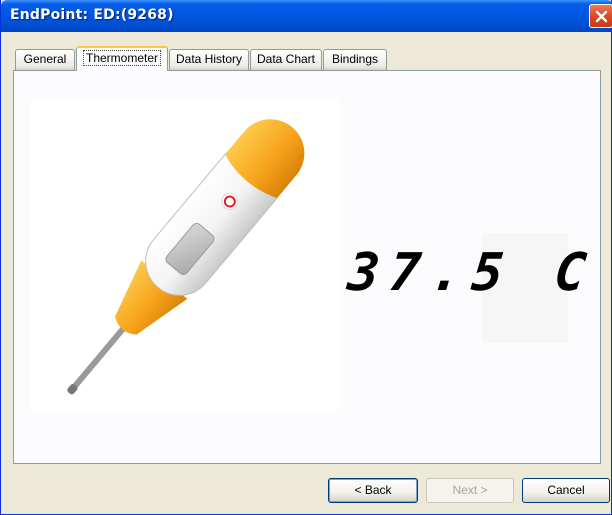 The width and height of the screenshot is (612, 515). I want to click on cancel-button-label: Cancel, so click(566, 490).